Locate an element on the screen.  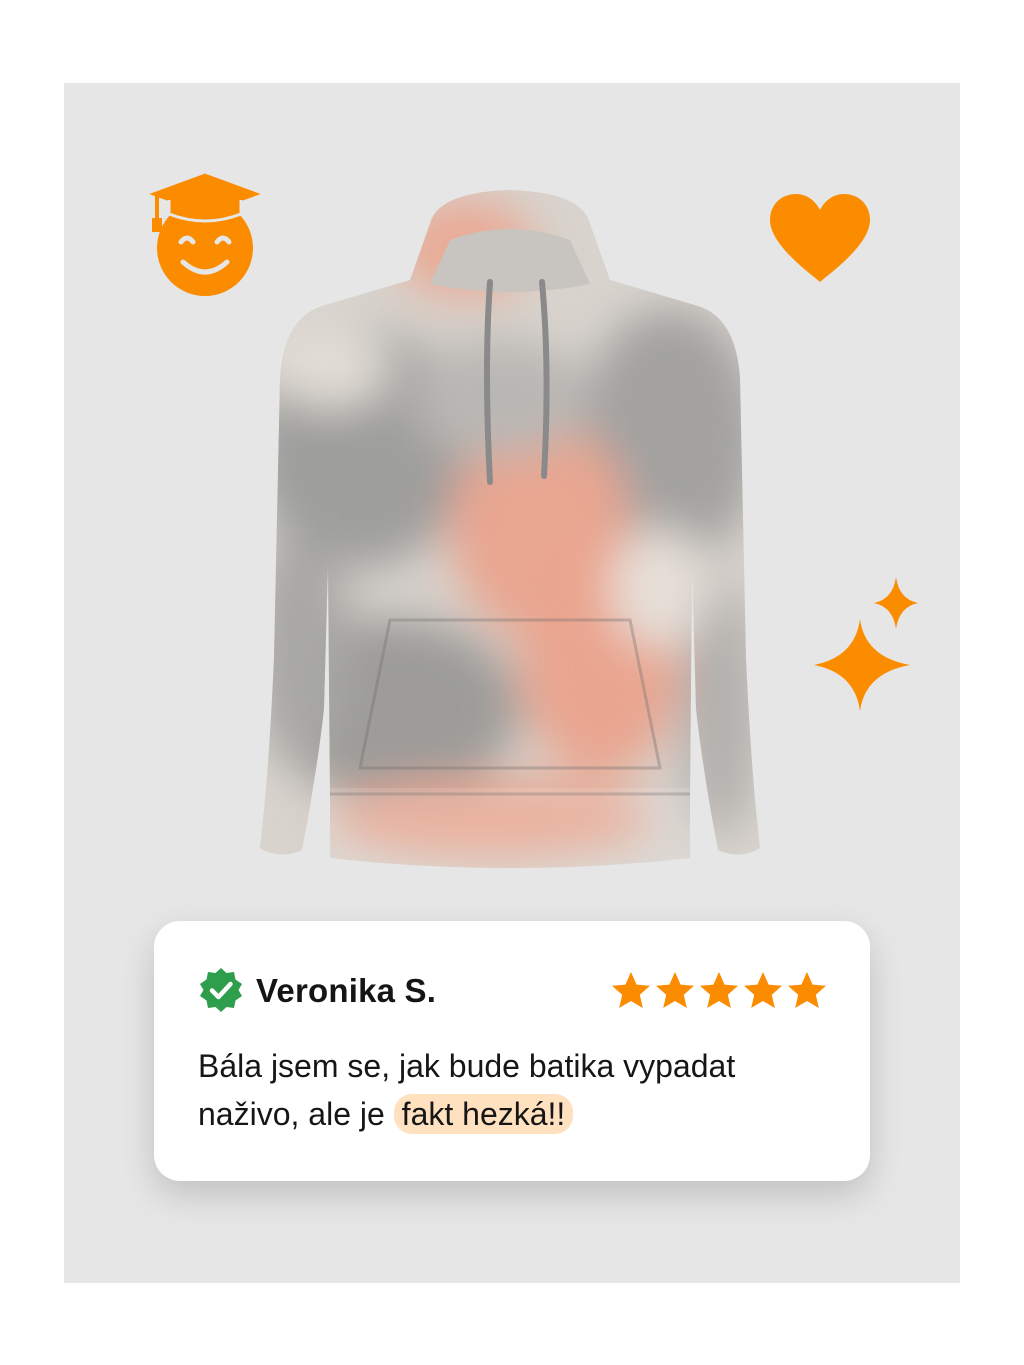
verified-badge-icon is located at coordinates (221, 990).